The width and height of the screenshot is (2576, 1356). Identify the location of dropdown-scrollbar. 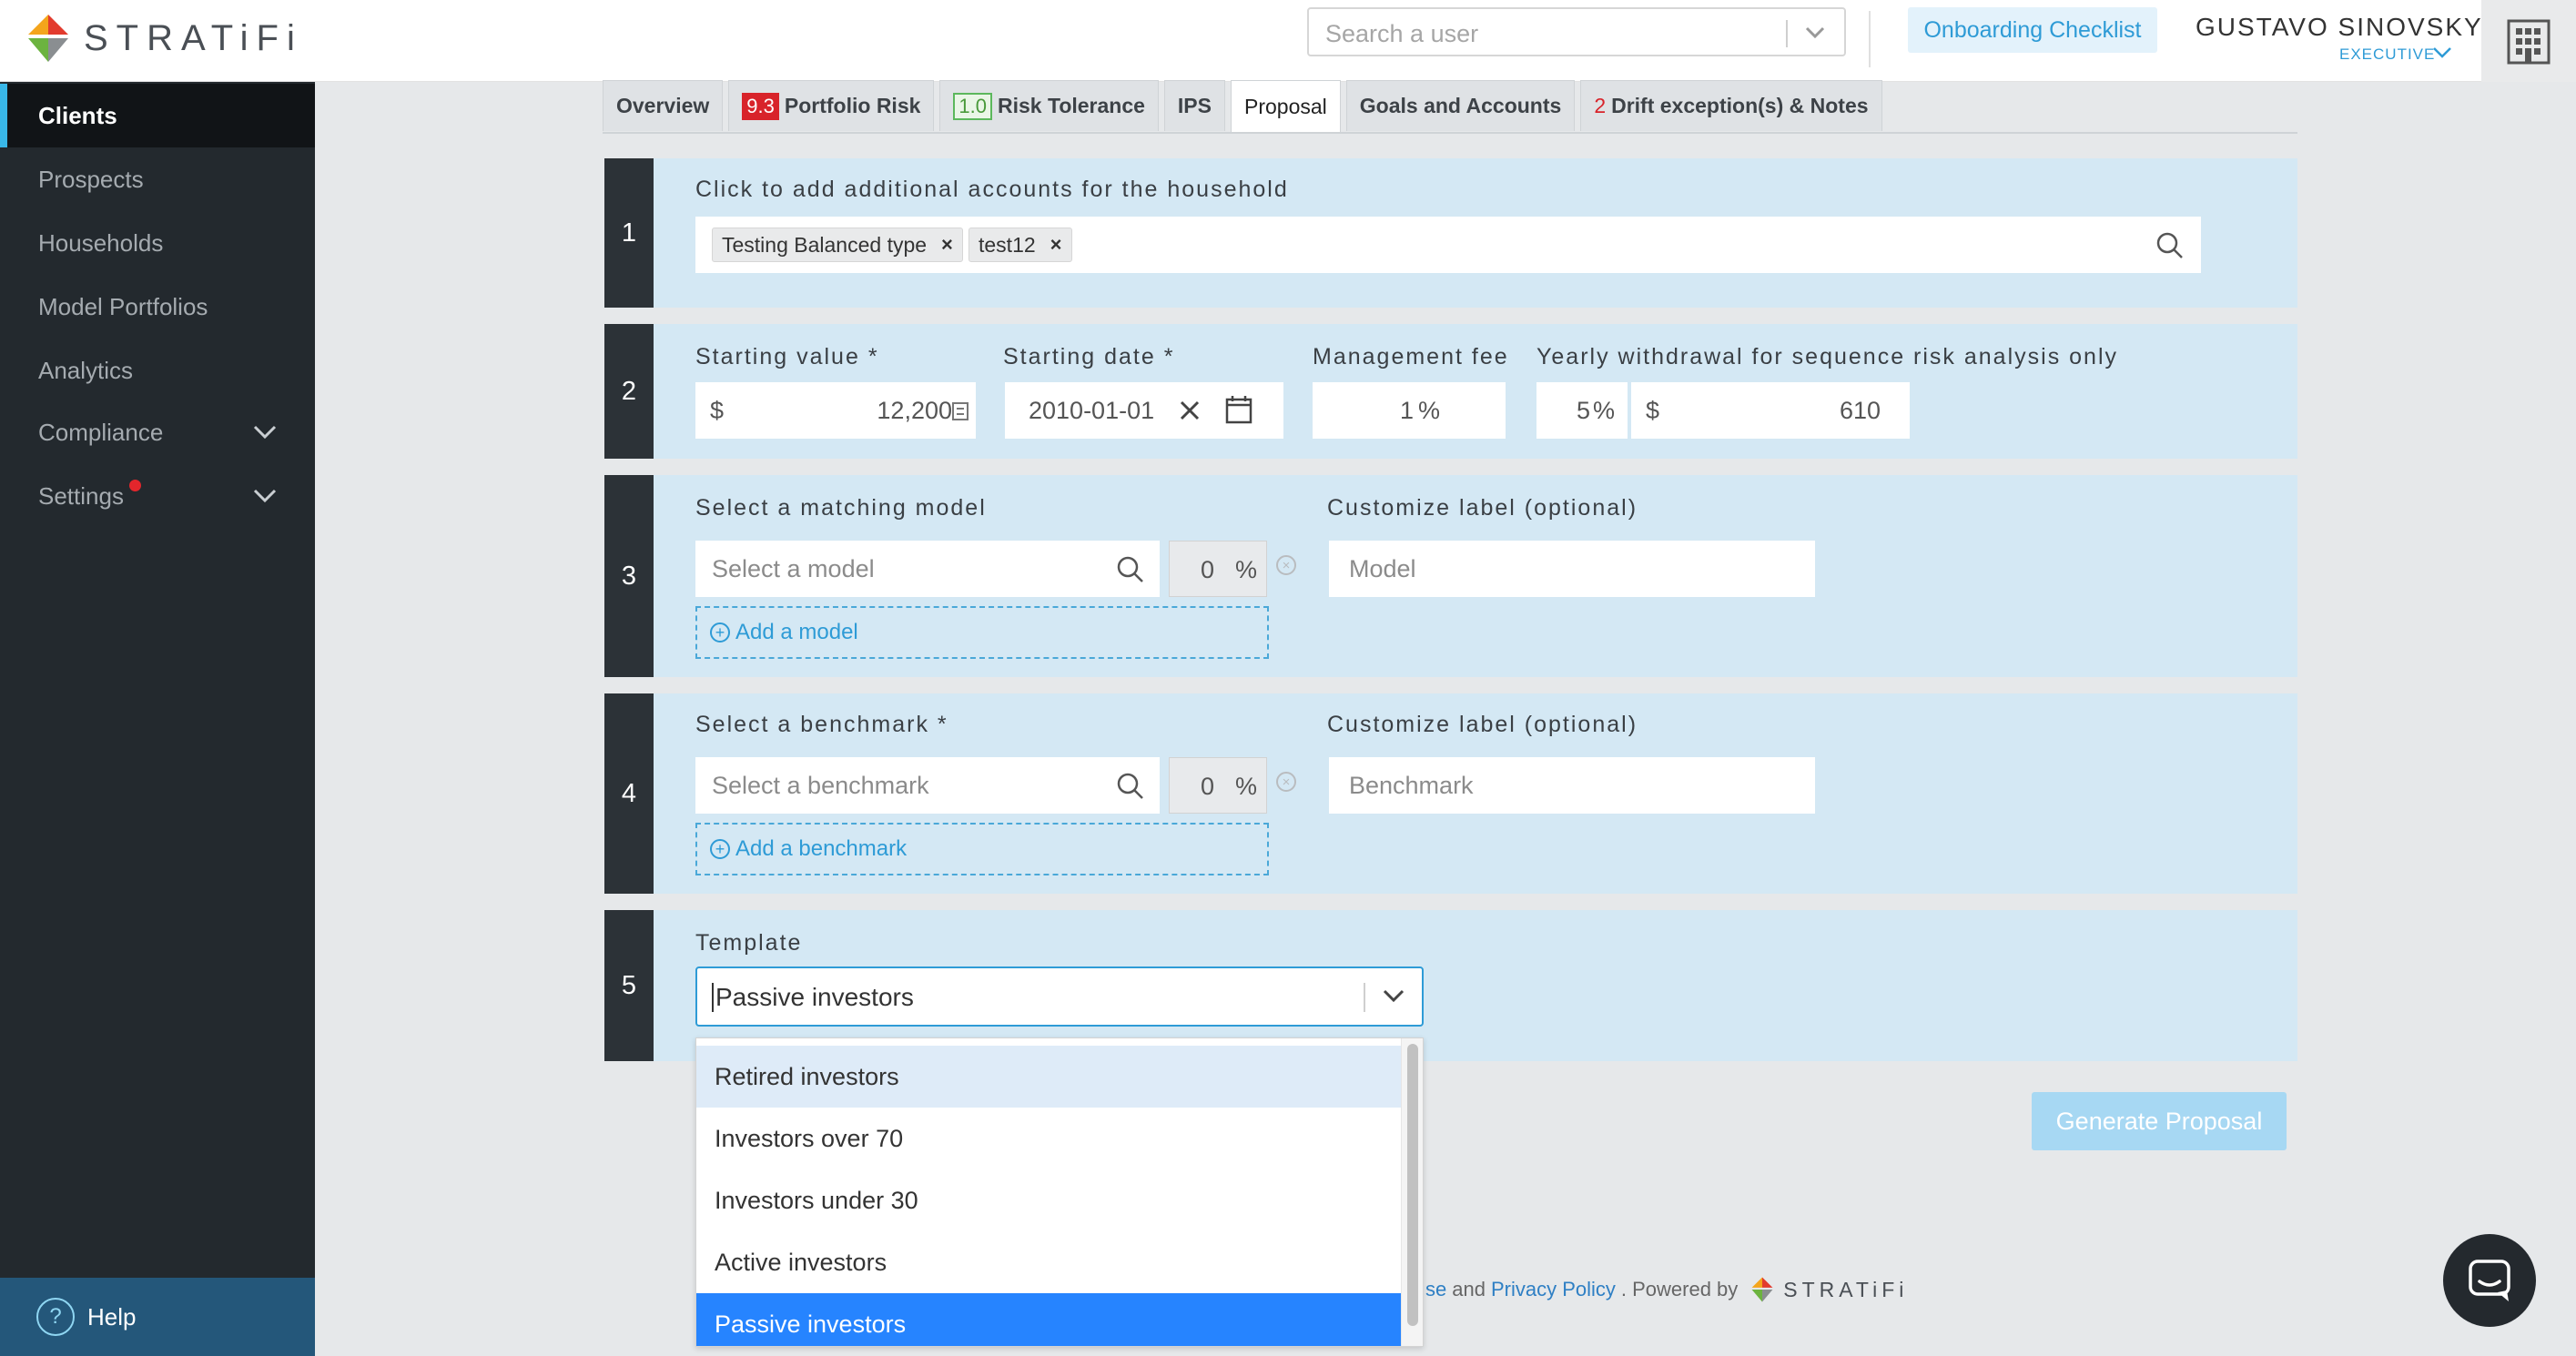
(1412, 1192).